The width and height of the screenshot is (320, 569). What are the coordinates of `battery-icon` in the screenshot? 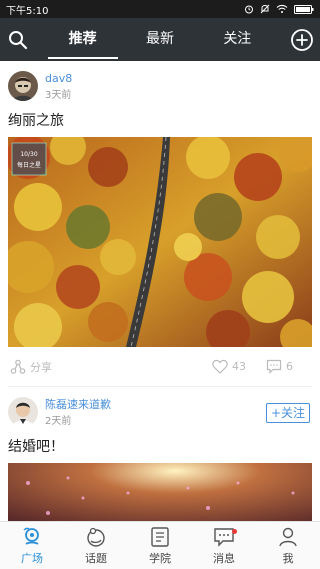 It's located at (304, 9).